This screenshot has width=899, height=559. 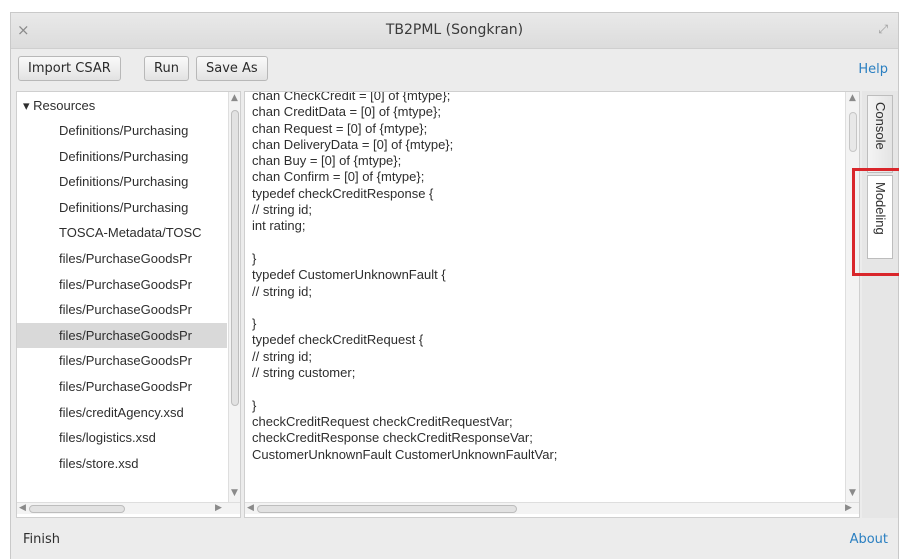 I want to click on status-bar: Finish About, so click(x=454, y=540).